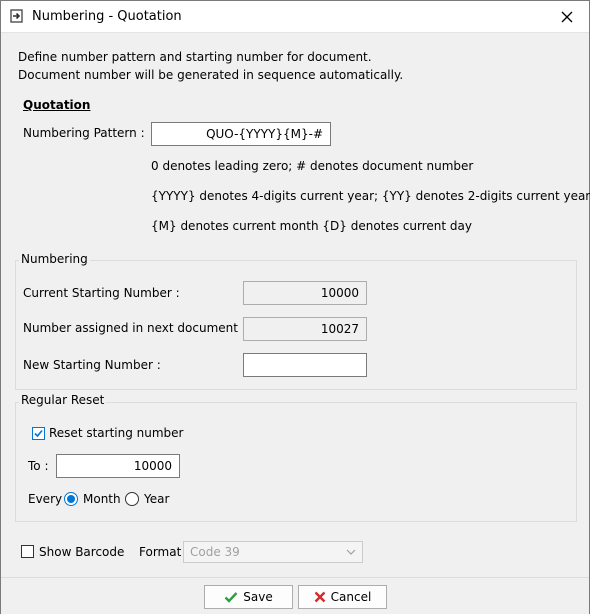  Describe the element at coordinates (258, 597) in the screenshot. I see `save-label: Save` at that location.